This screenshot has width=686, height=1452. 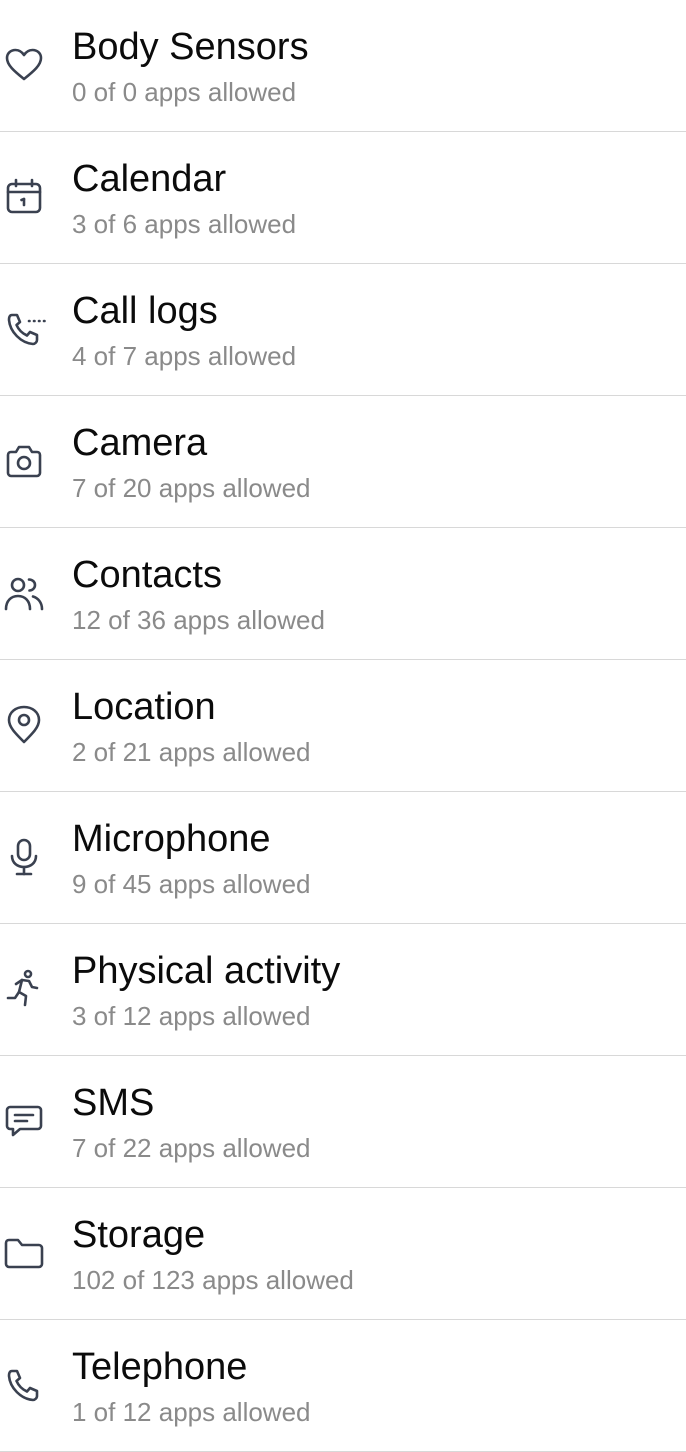 What do you see at coordinates (191, 1016) in the screenshot?
I see `permission-subtitle: 3 of 12 apps allowed` at bounding box center [191, 1016].